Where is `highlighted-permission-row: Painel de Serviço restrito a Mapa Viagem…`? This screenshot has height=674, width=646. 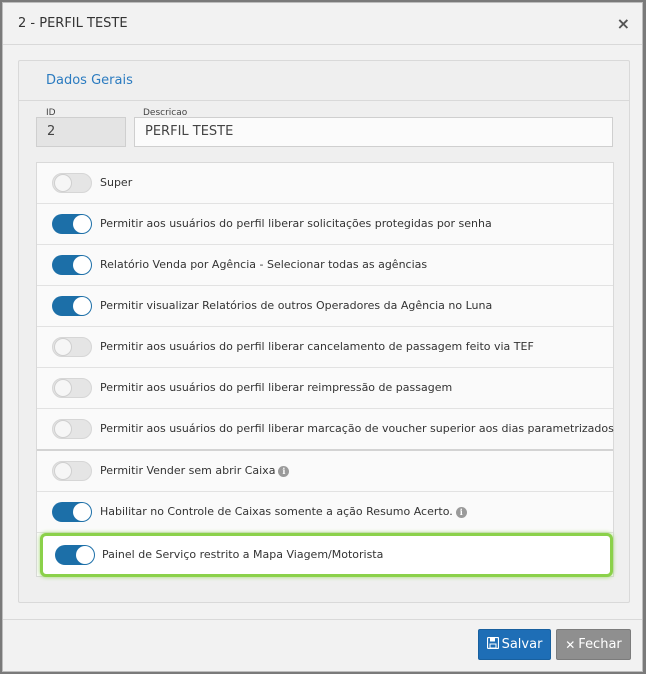 highlighted-permission-row: Painel de Serviço restrito a Mapa Viagem… is located at coordinates (326, 555).